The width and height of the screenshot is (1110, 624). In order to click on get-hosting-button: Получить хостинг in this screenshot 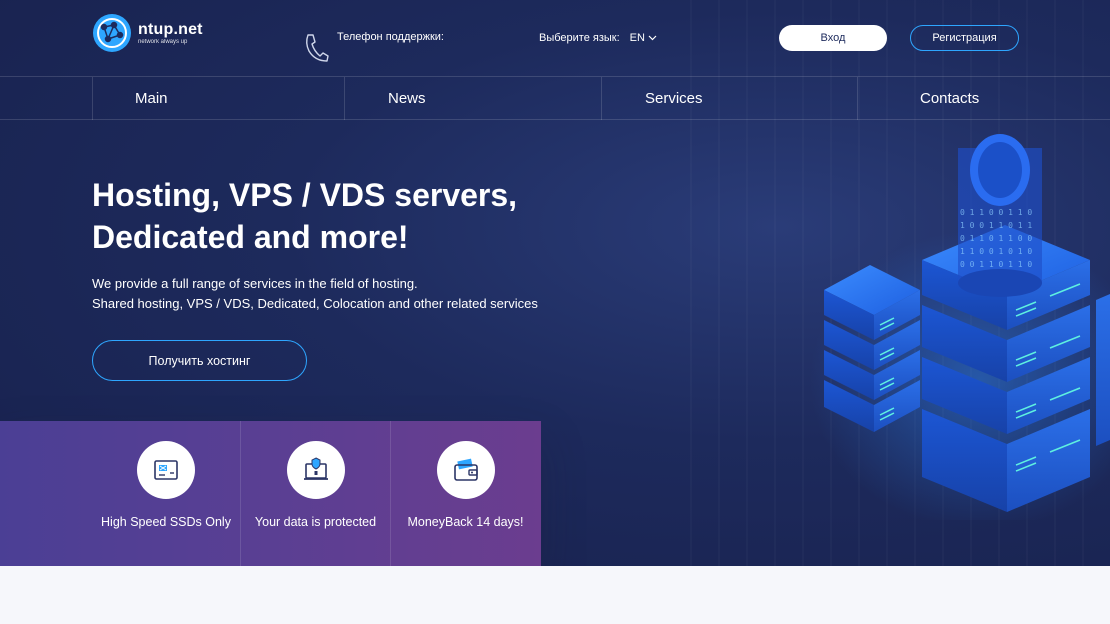, I will do `click(199, 360)`.